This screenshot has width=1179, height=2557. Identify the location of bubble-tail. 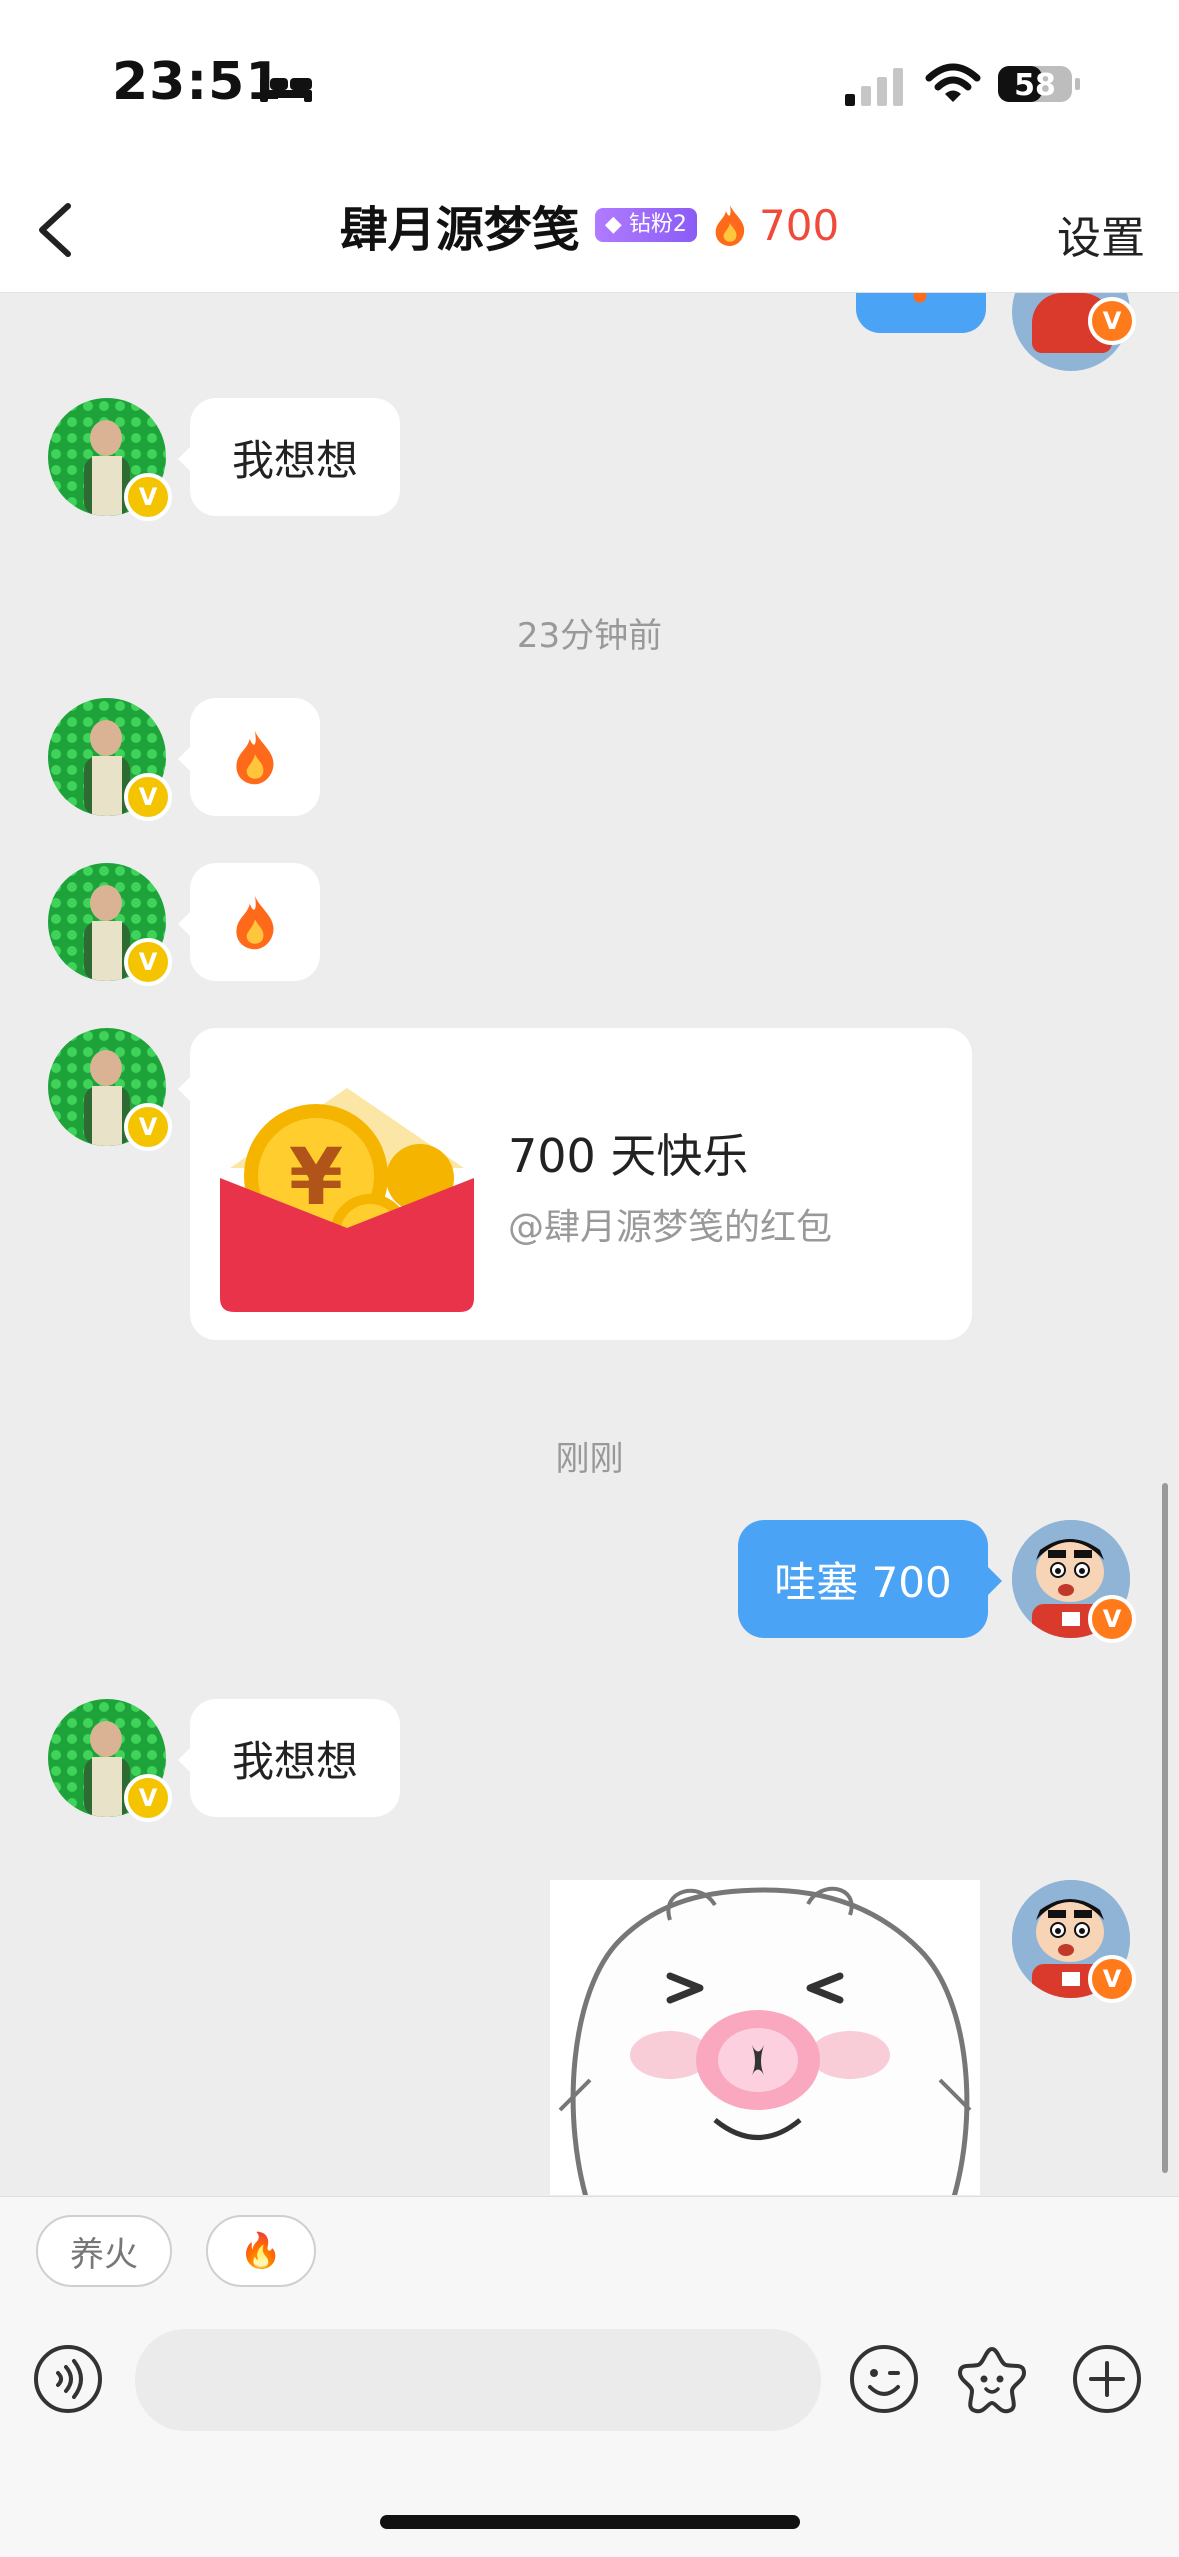
(995, 1581).